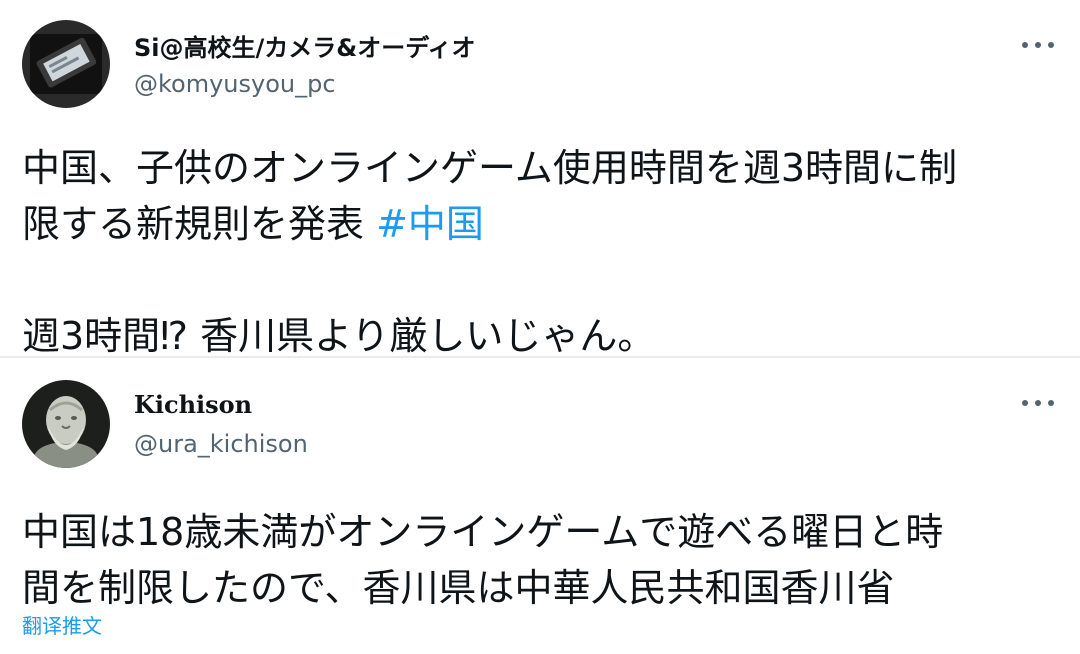 Image resolution: width=1080 pixels, height=654 pixels. I want to click on user-handle: @komyusyou_pc, so click(235, 84).